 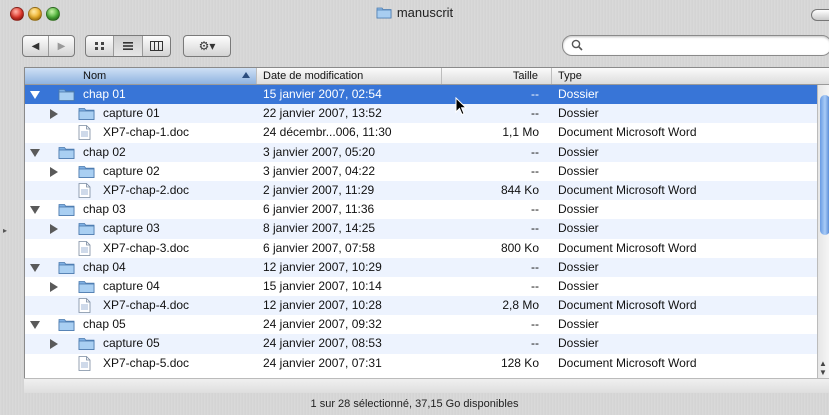 What do you see at coordinates (146, 189) in the screenshot?
I see `file-name: XP7-chap-2.doc` at bounding box center [146, 189].